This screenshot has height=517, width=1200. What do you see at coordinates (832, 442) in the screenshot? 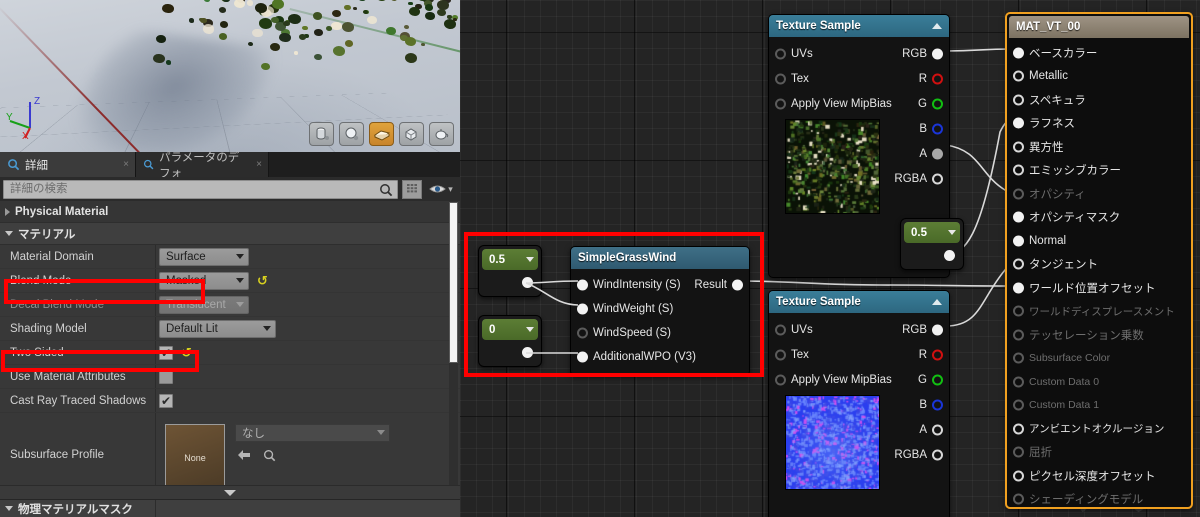
I see `texture-thumbnail-normal` at bounding box center [832, 442].